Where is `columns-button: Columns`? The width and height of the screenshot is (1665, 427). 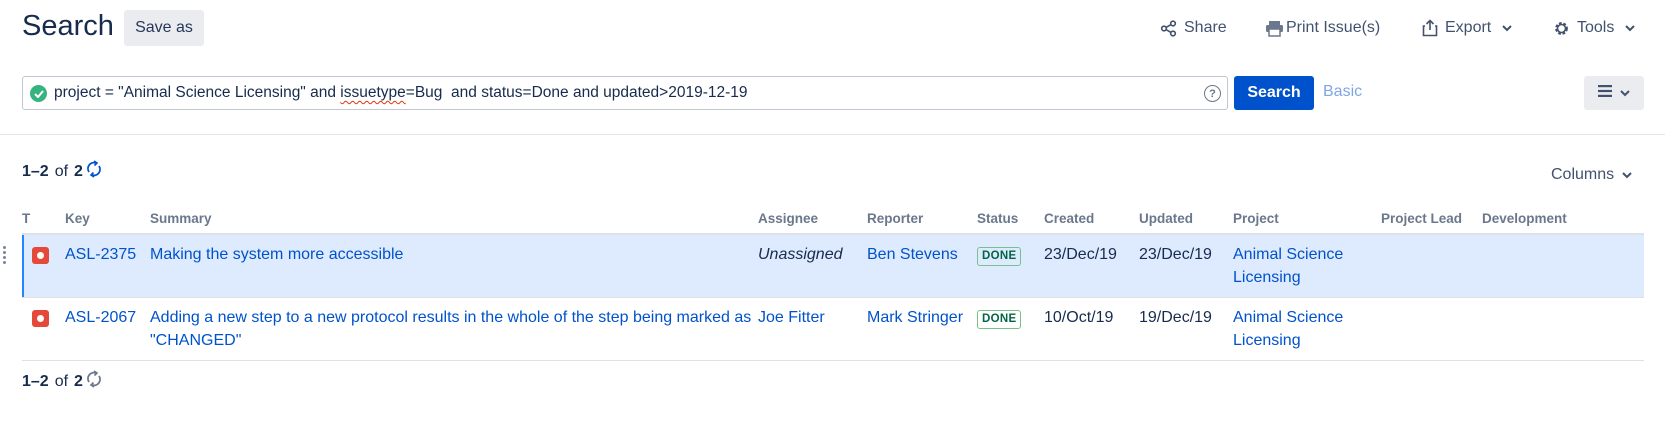
columns-button: Columns is located at coordinates (1591, 175).